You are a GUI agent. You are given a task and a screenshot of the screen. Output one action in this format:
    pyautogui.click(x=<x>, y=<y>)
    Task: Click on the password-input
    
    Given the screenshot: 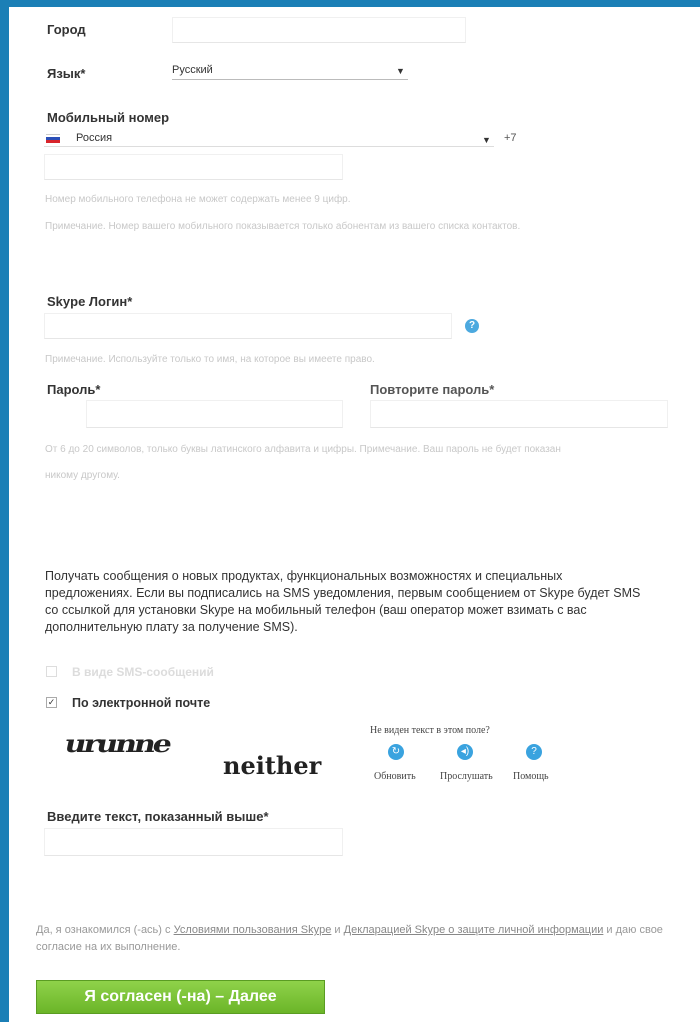 What is the action you would take?
    pyautogui.click(x=214, y=414)
    